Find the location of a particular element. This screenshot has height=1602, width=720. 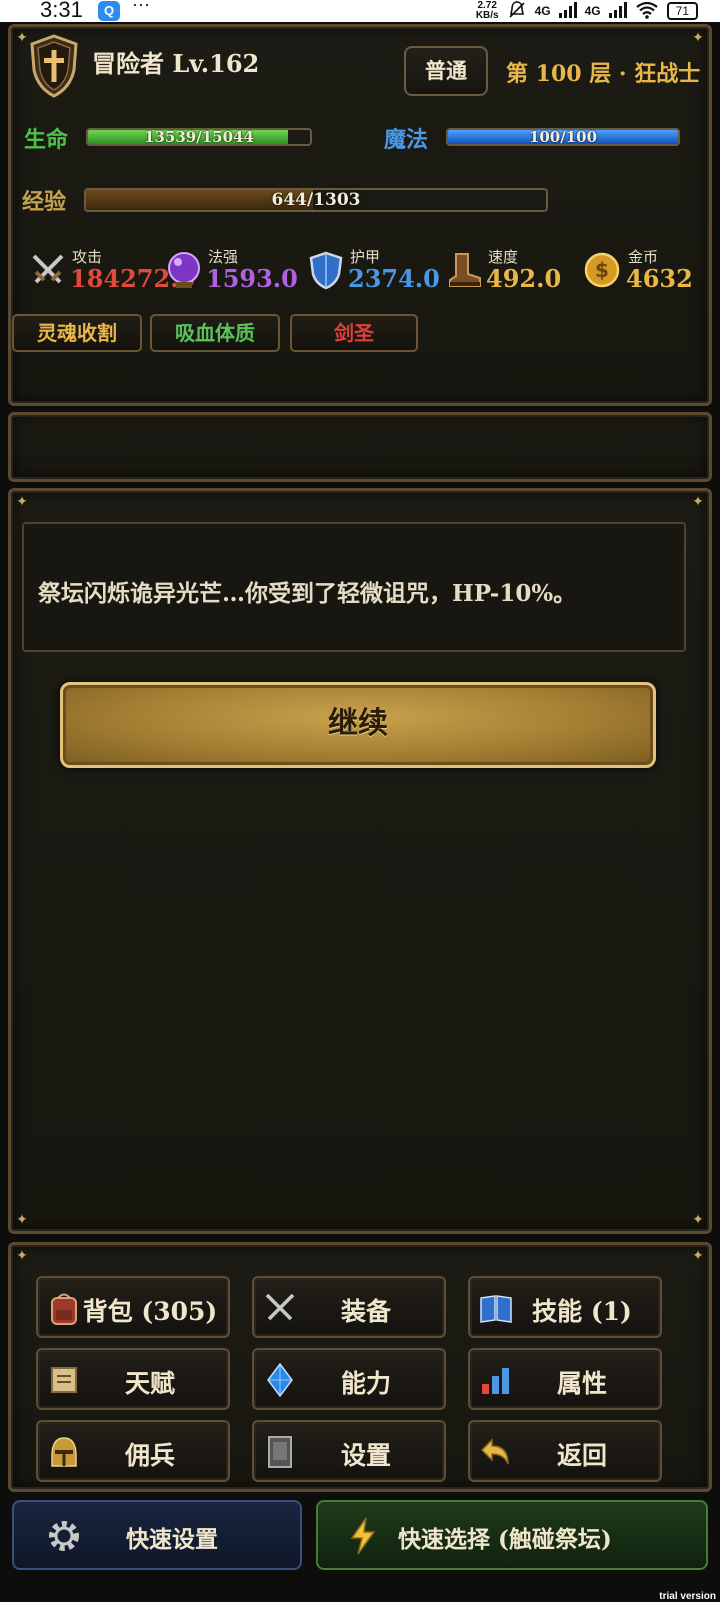

quick-settings-button: 快速设置 is located at coordinates (157, 1535).